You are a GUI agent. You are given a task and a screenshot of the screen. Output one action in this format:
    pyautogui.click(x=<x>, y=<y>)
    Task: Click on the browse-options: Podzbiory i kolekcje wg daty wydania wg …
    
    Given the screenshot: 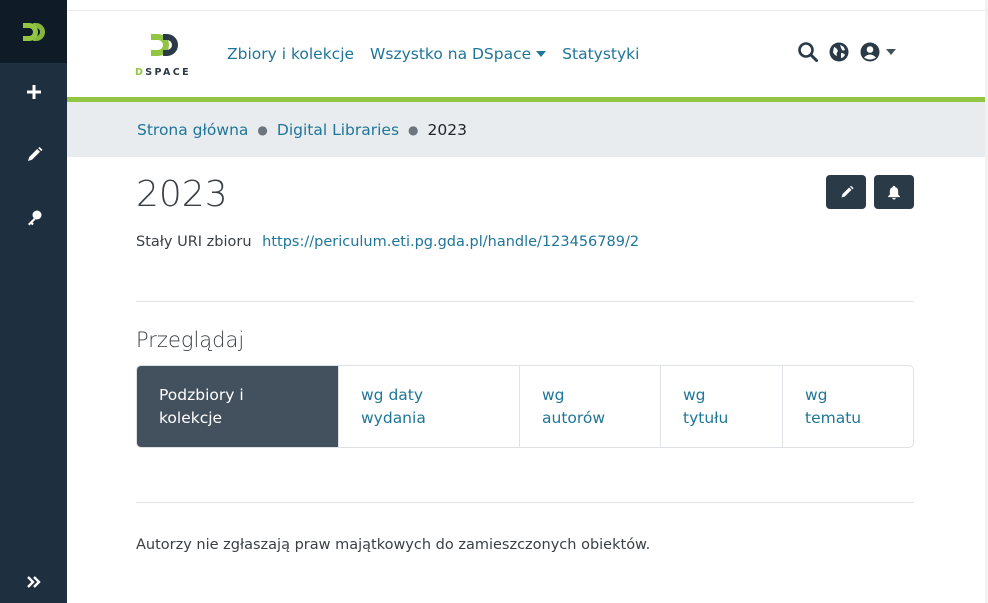 What is the action you would take?
    pyautogui.click(x=525, y=406)
    